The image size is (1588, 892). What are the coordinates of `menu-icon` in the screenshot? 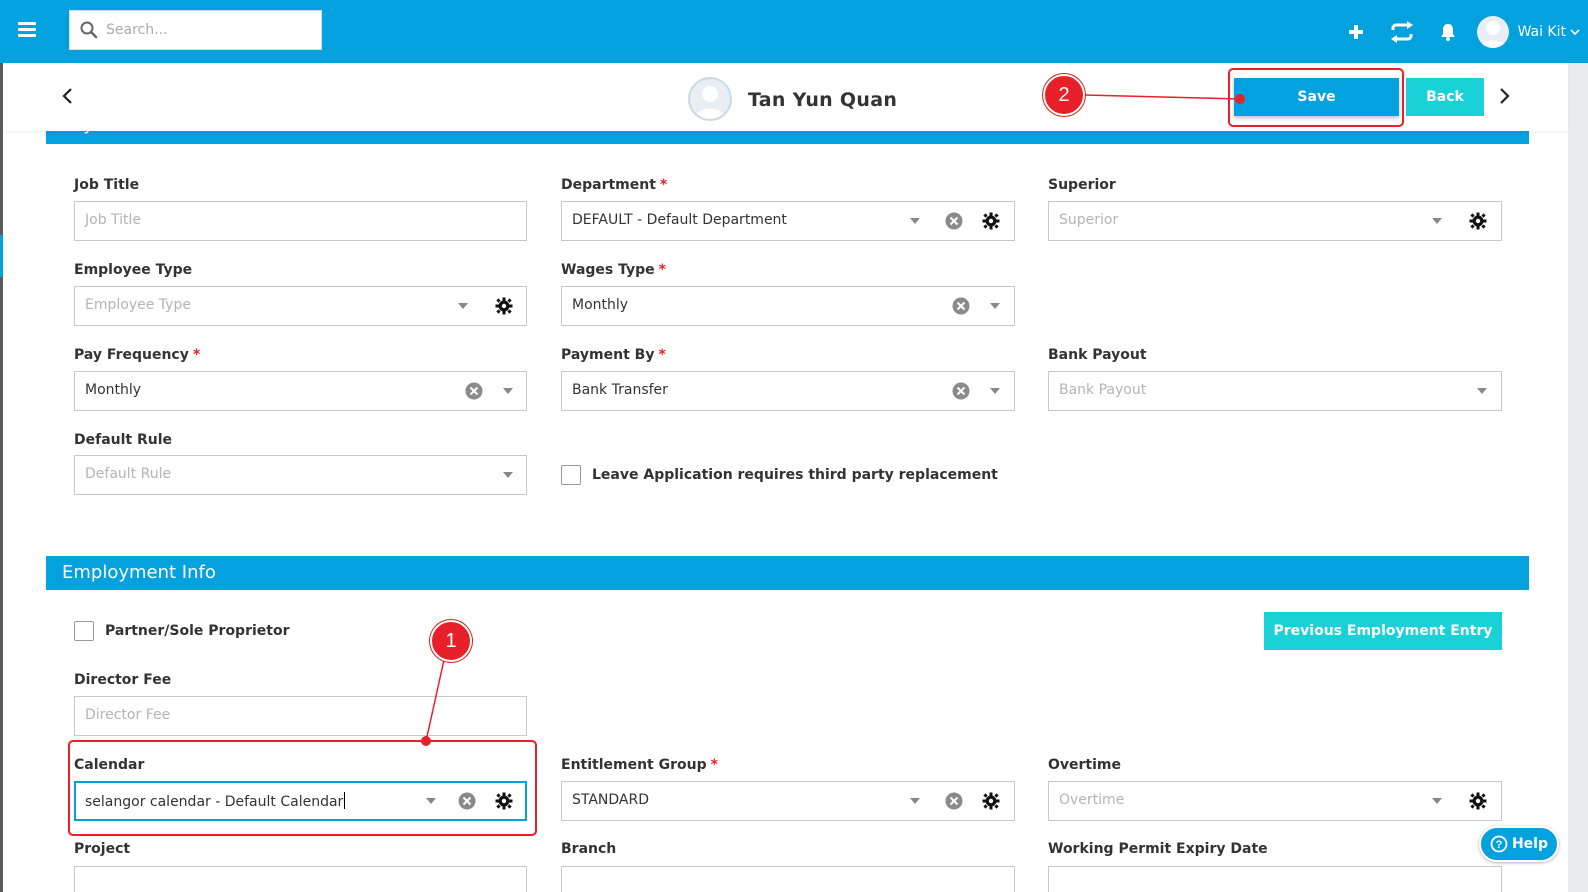 It's located at (27, 30).